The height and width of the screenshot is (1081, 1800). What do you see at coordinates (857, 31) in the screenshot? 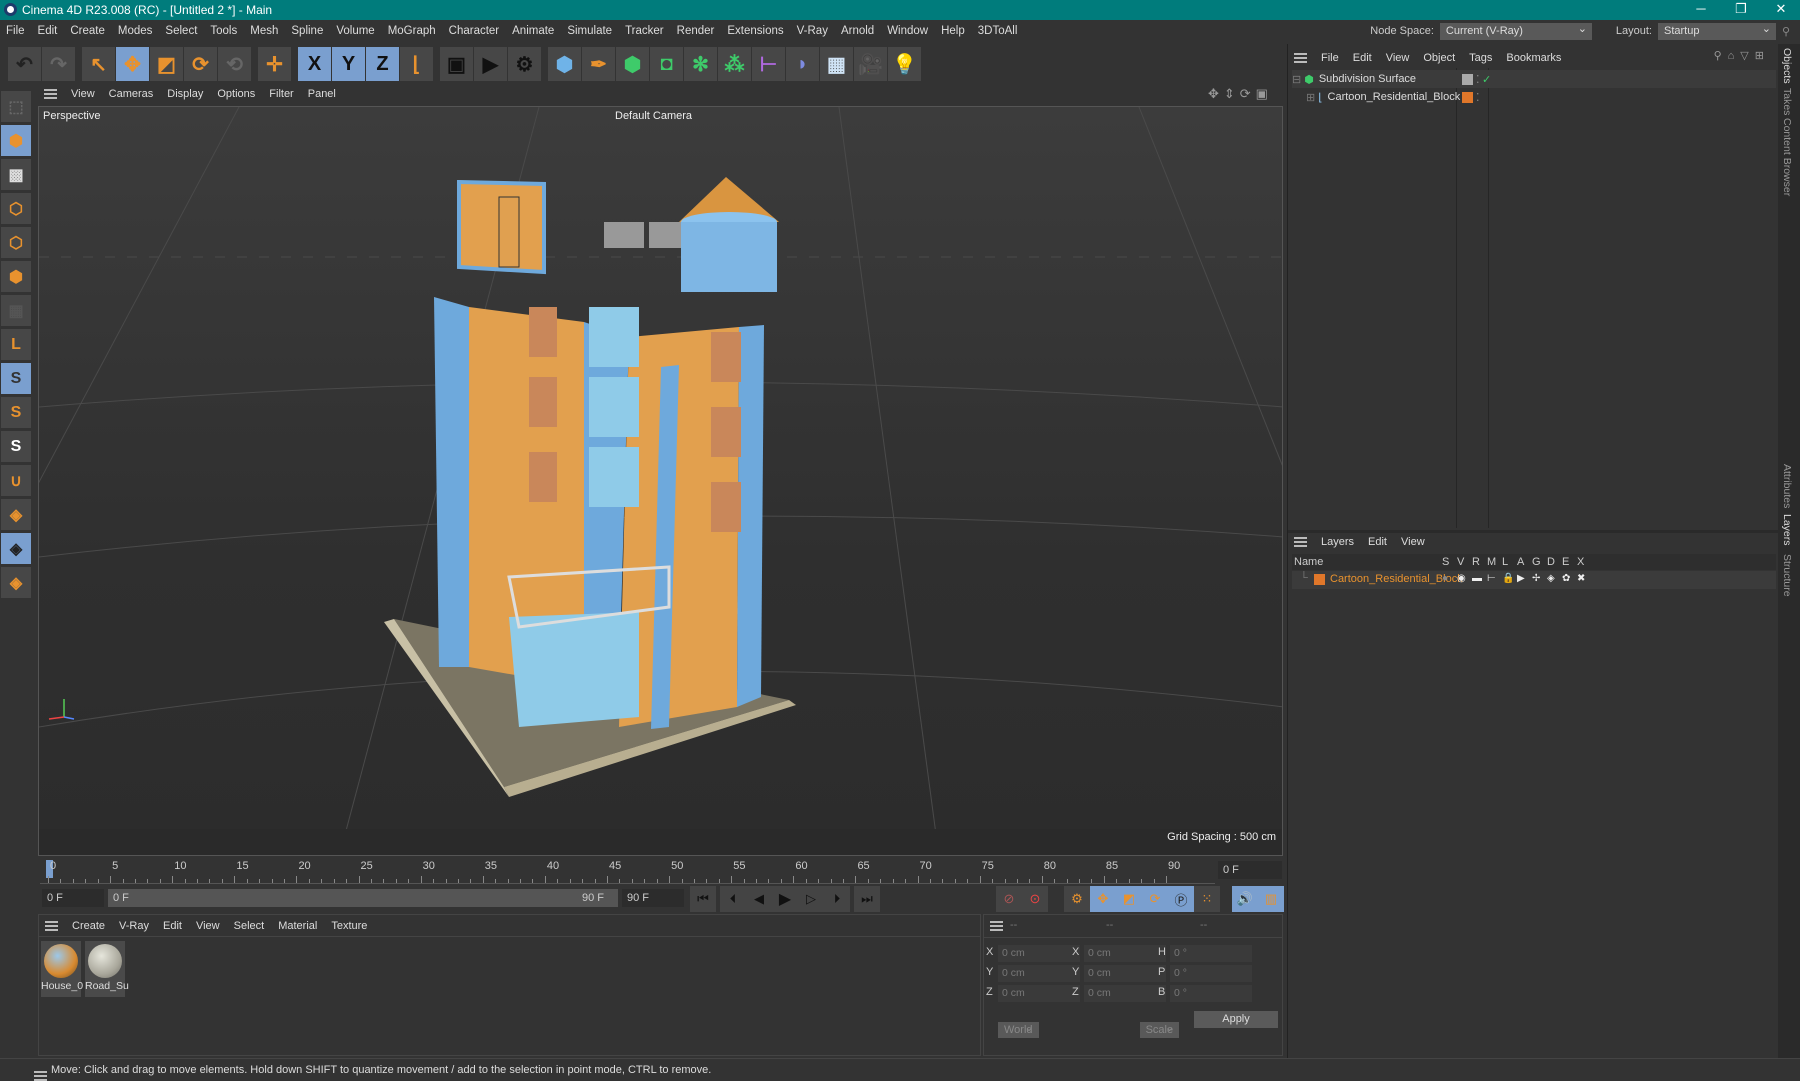
I see `menu-arnold: Arnold` at bounding box center [857, 31].